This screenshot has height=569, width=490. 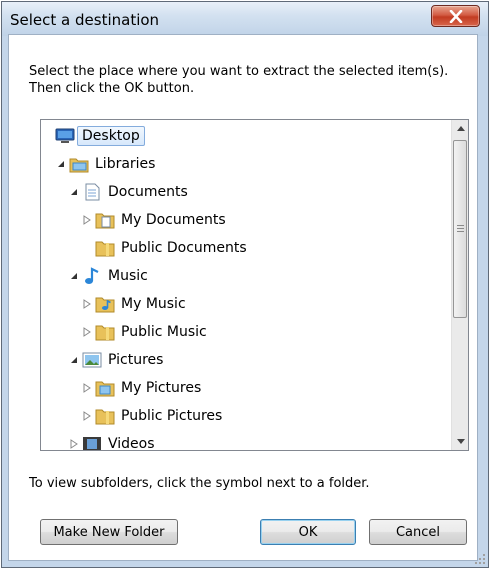 What do you see at coordinates (184, 248) in the screenshot?
I see `tree-item-label: Public Documents` at bounding box center [184, 248].